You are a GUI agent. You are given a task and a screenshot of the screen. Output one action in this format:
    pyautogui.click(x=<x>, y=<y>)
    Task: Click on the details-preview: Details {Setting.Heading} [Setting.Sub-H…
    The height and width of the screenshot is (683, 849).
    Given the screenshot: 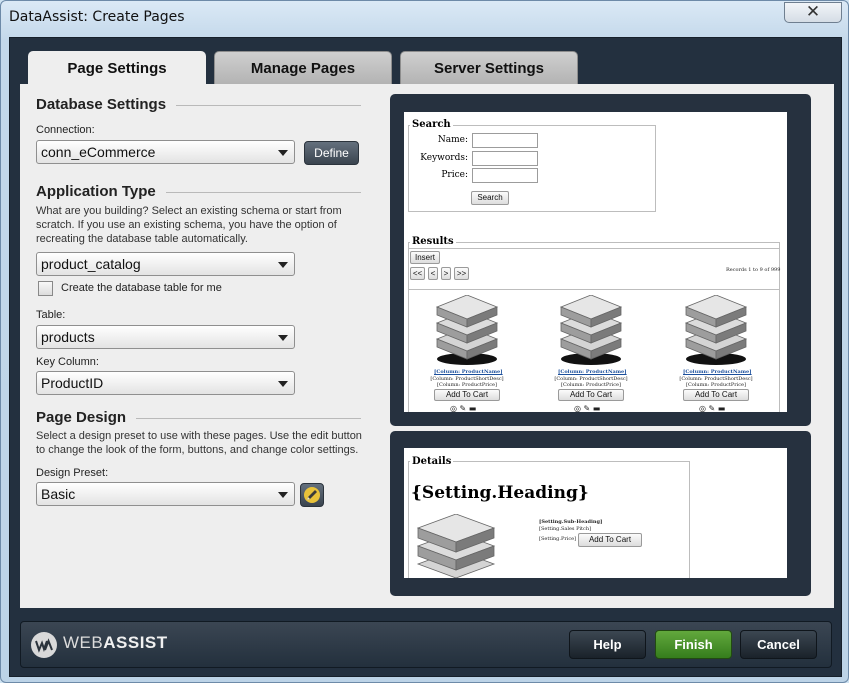 What is the action you would take?
    pyautogui.click(x=600, y=513)
    